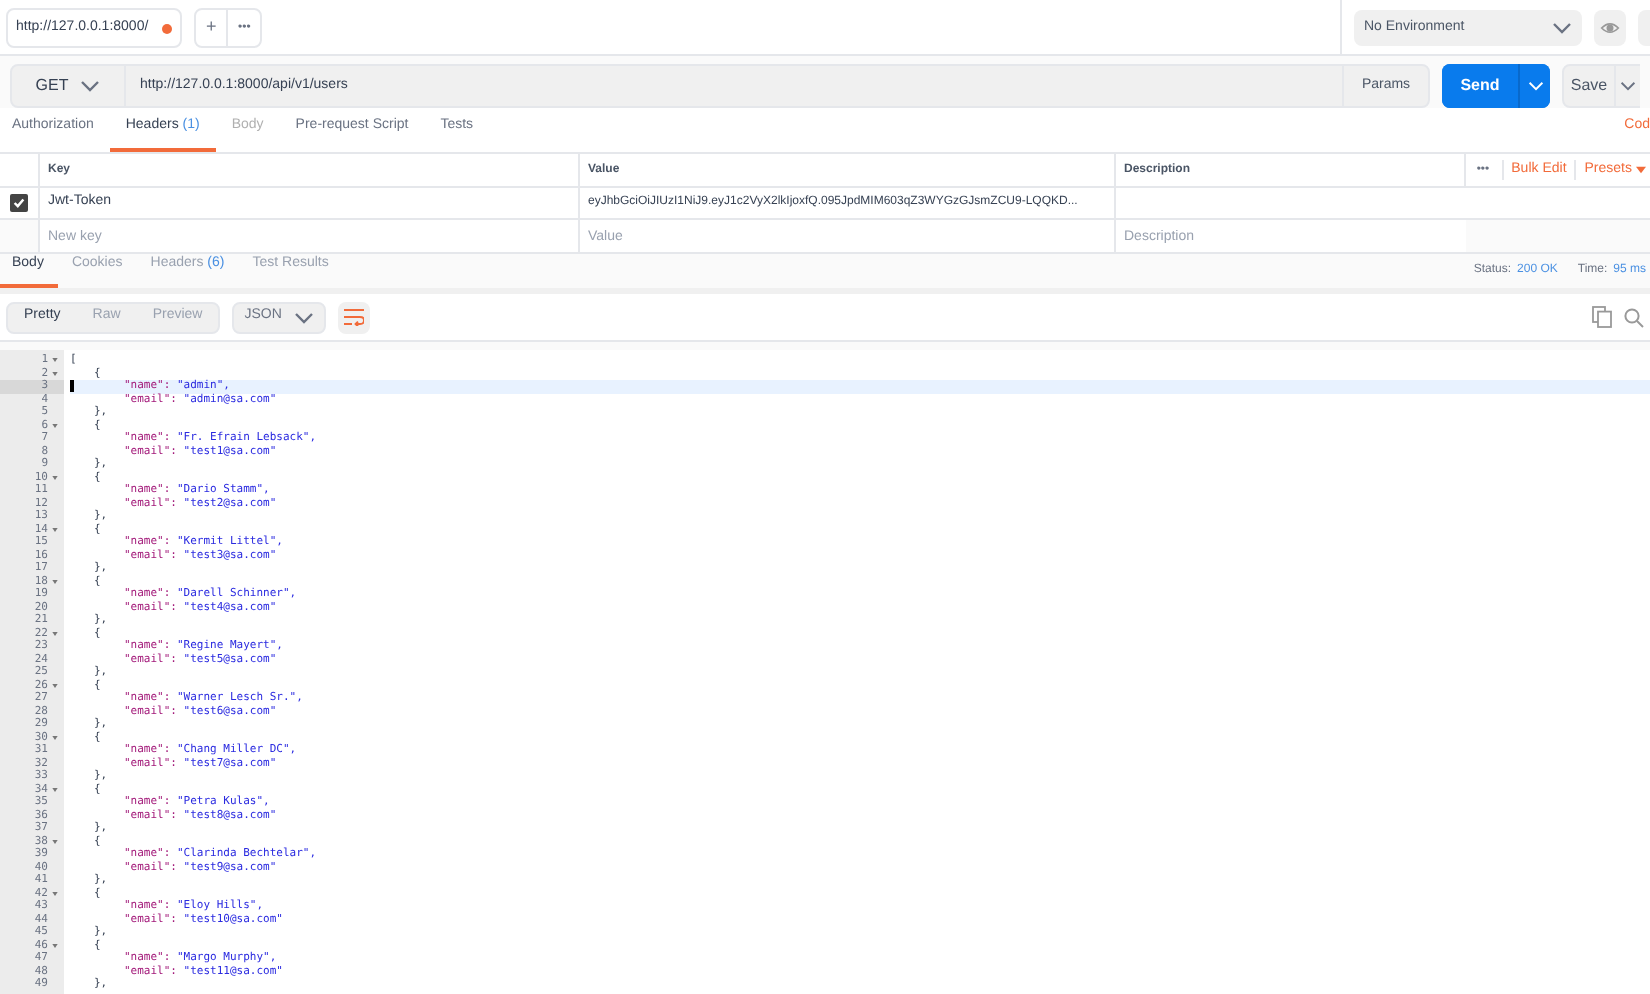 This screenshot has width=1650, height=994. I want to click on text-cursor, so click(72, 386).